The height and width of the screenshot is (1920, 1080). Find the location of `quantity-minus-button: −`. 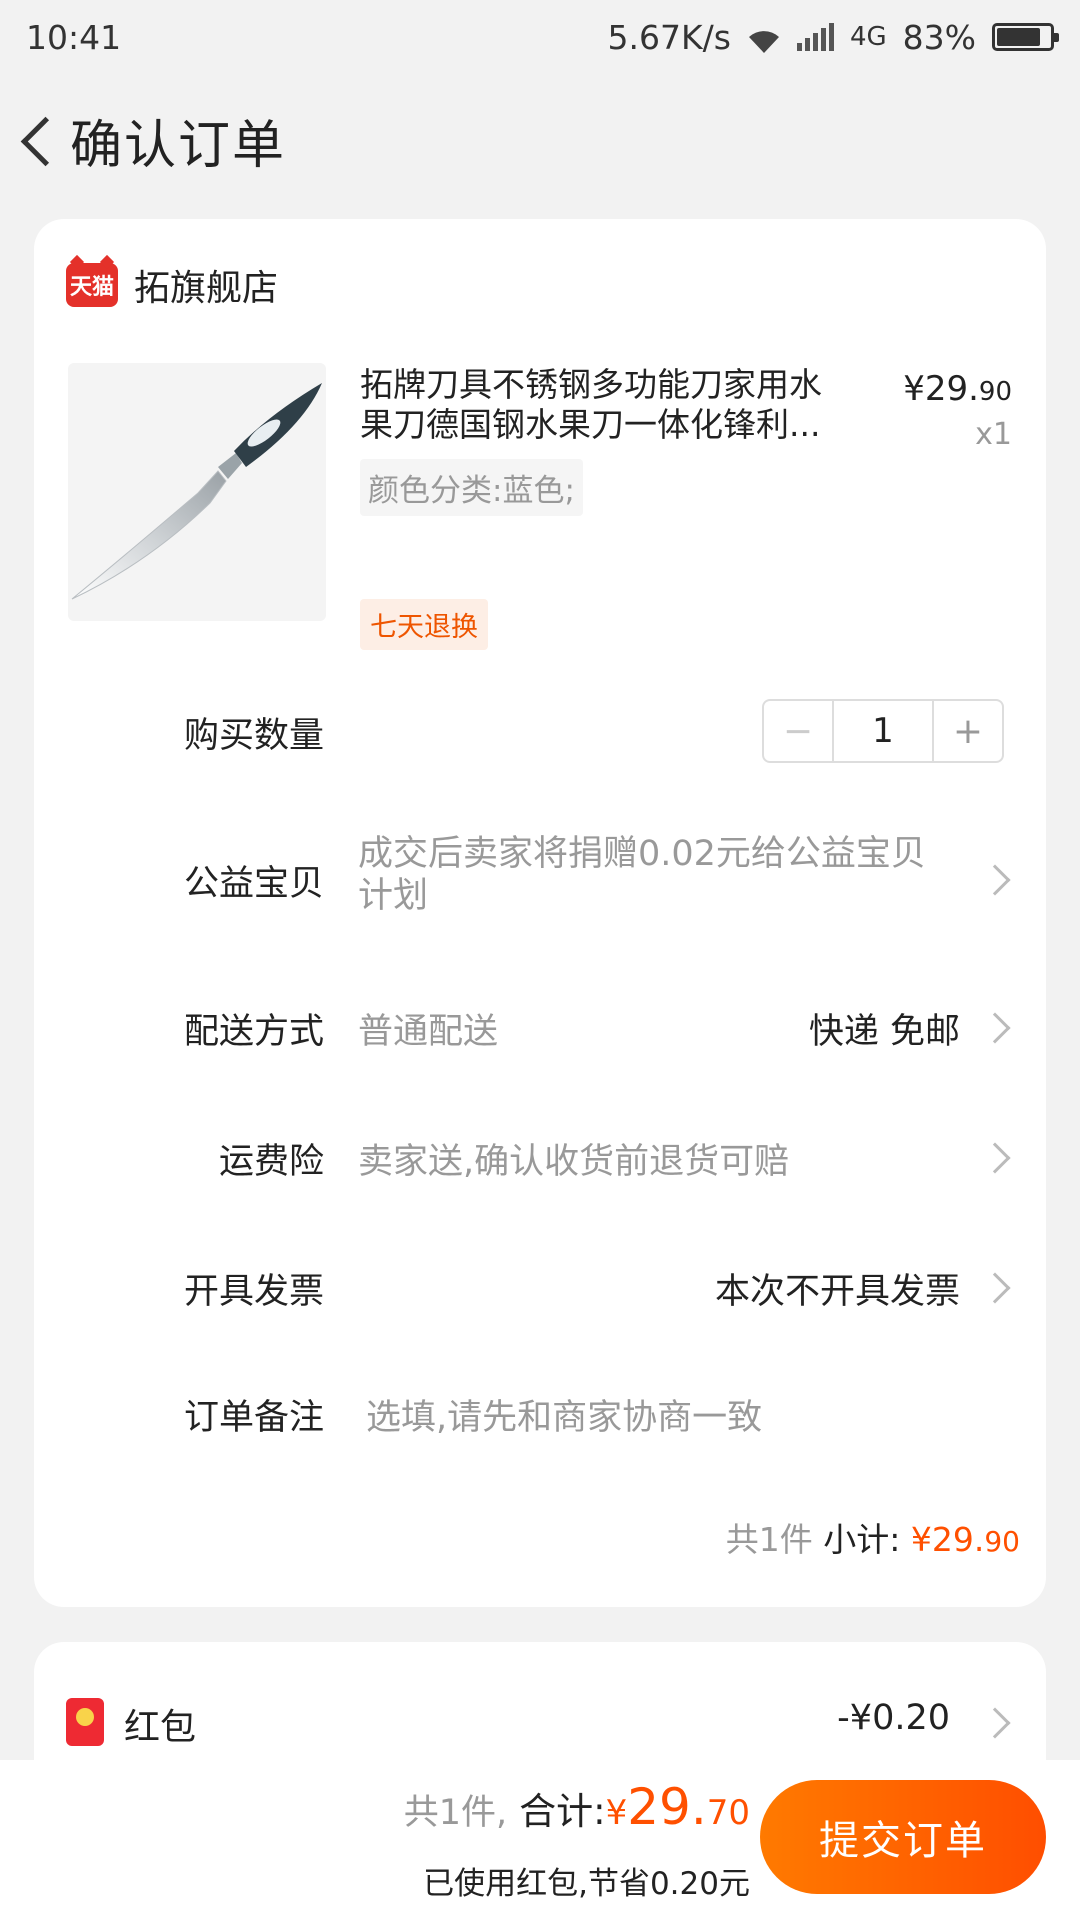

quantity-minus-button: − is located at coordinates (799, 731).